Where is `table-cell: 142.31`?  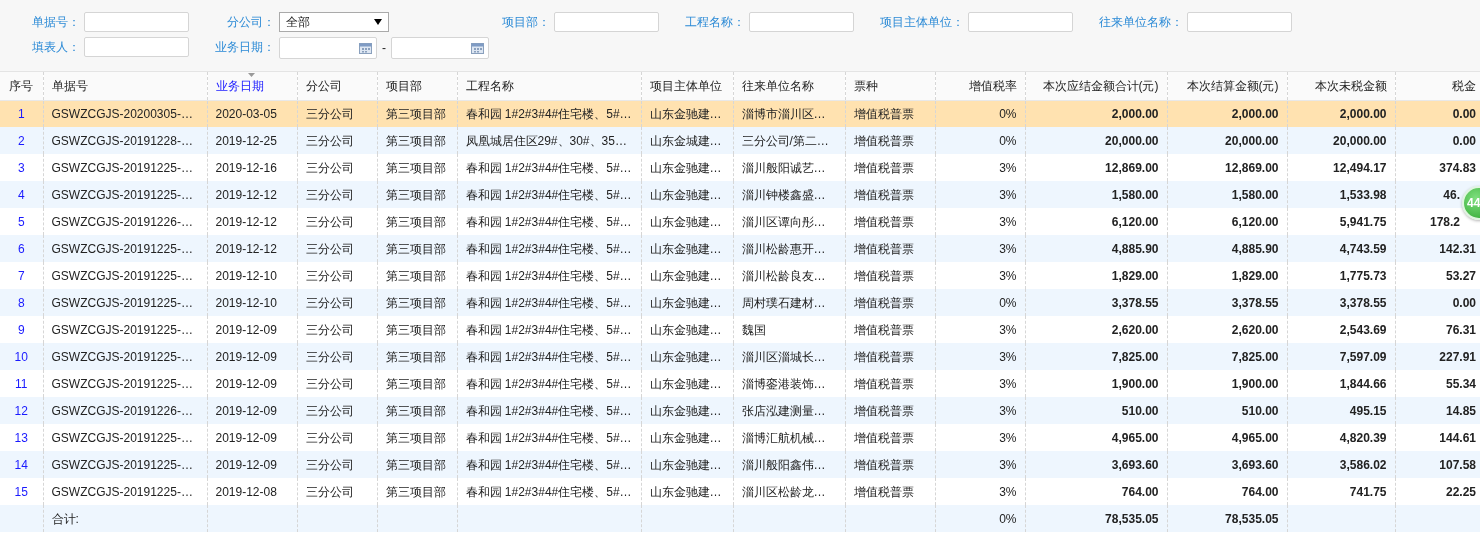
table-cell: 142.31 is located at coordinates (1457, 248).